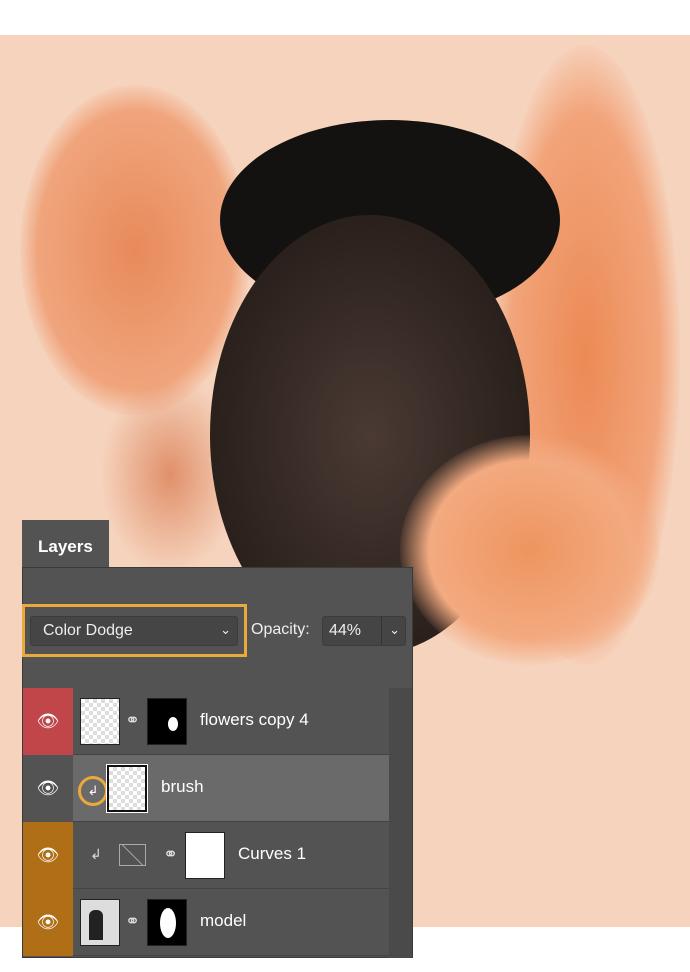  I want to click on flowers-bottom-right, so click(530, 550).